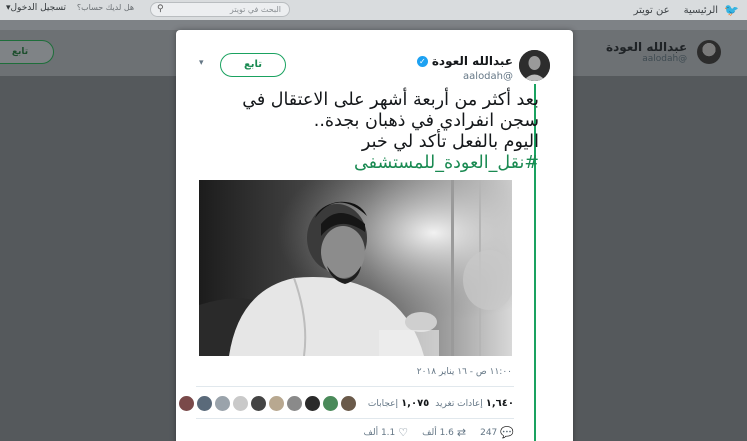 Image resolution: width=747 pixels, height=441 pixels. I want to click on likes-count: ١,٠٧٥, so click(415, 403).